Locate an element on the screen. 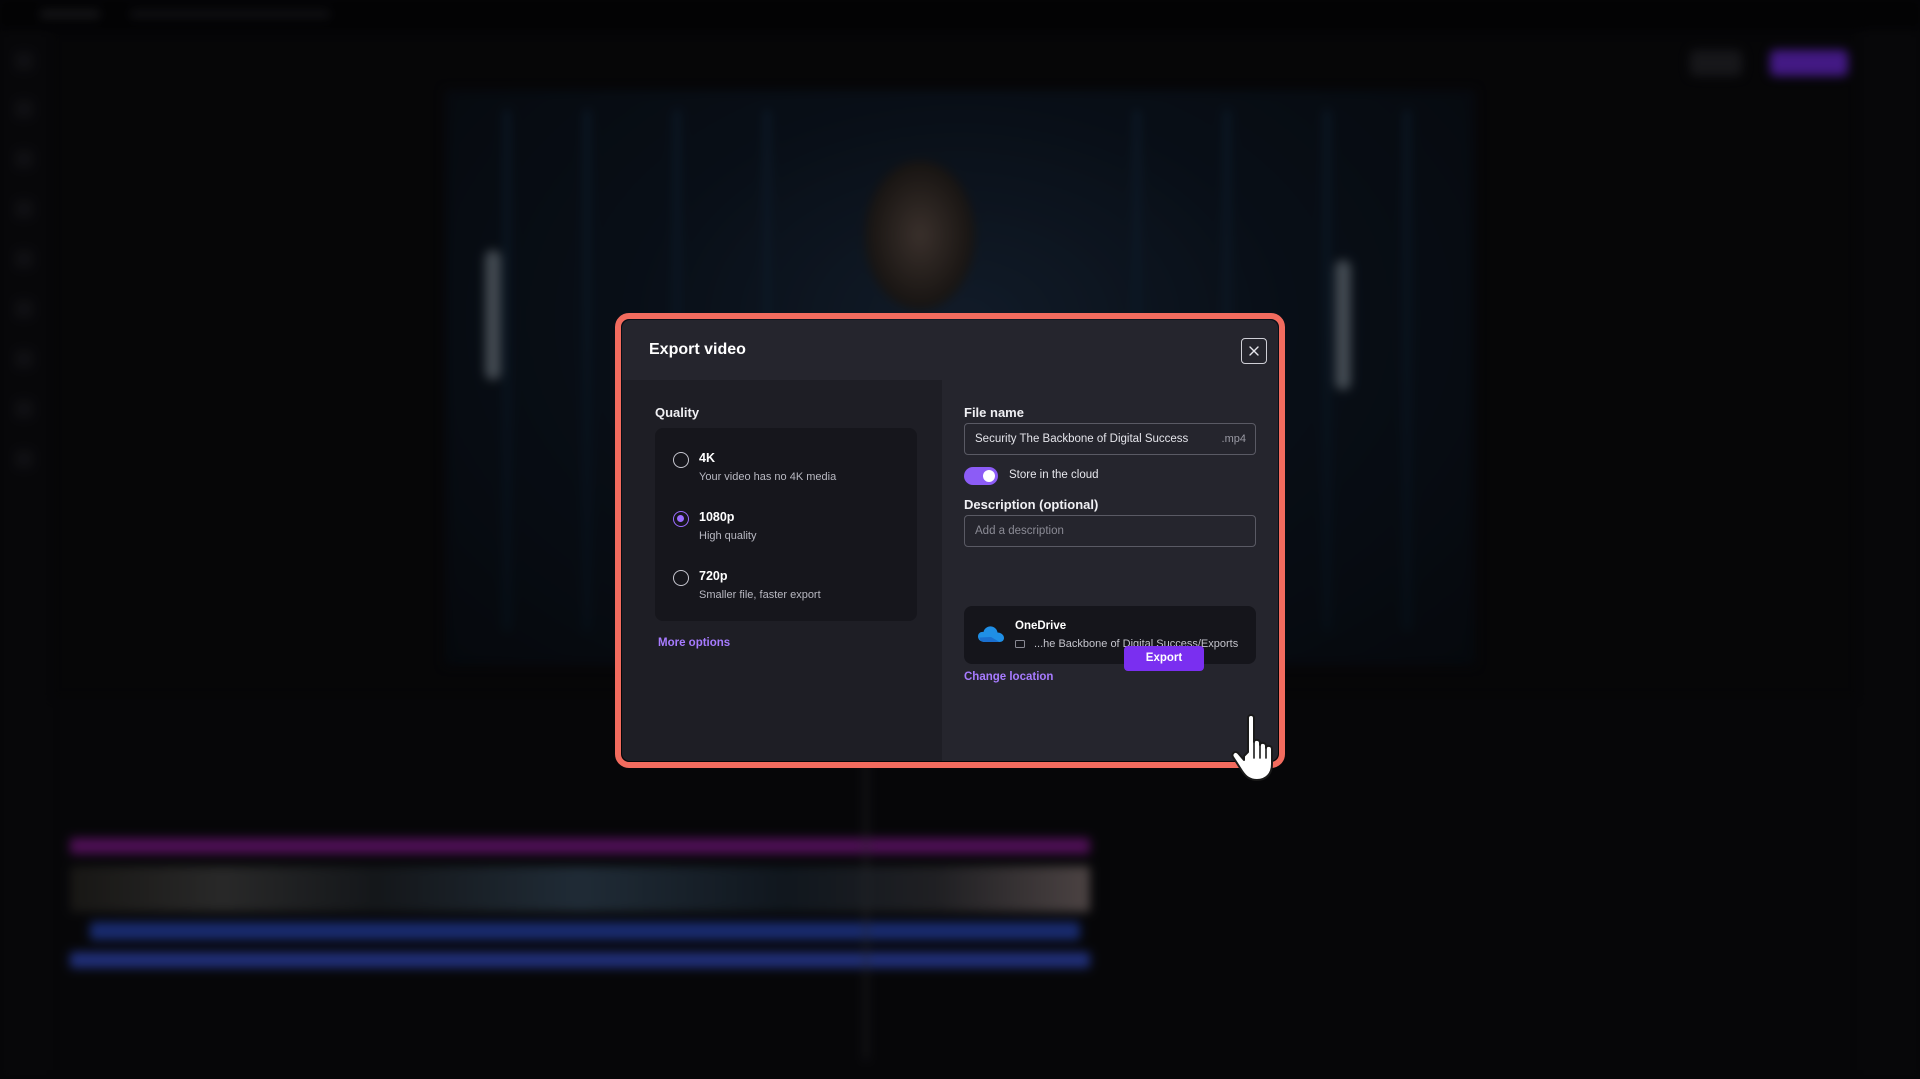  description-placeholder: Add a description is located at coordinates (1019, 531).